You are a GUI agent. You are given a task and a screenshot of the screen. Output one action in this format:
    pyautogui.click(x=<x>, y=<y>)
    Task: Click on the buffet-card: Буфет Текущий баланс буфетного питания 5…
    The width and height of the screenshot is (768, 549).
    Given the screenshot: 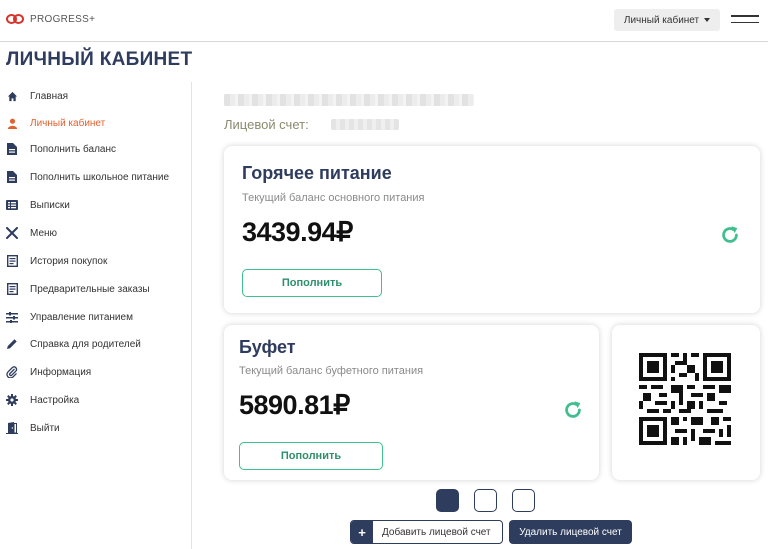 What is the action you would take?
    pyautogui.click(x=411, y=402)
    